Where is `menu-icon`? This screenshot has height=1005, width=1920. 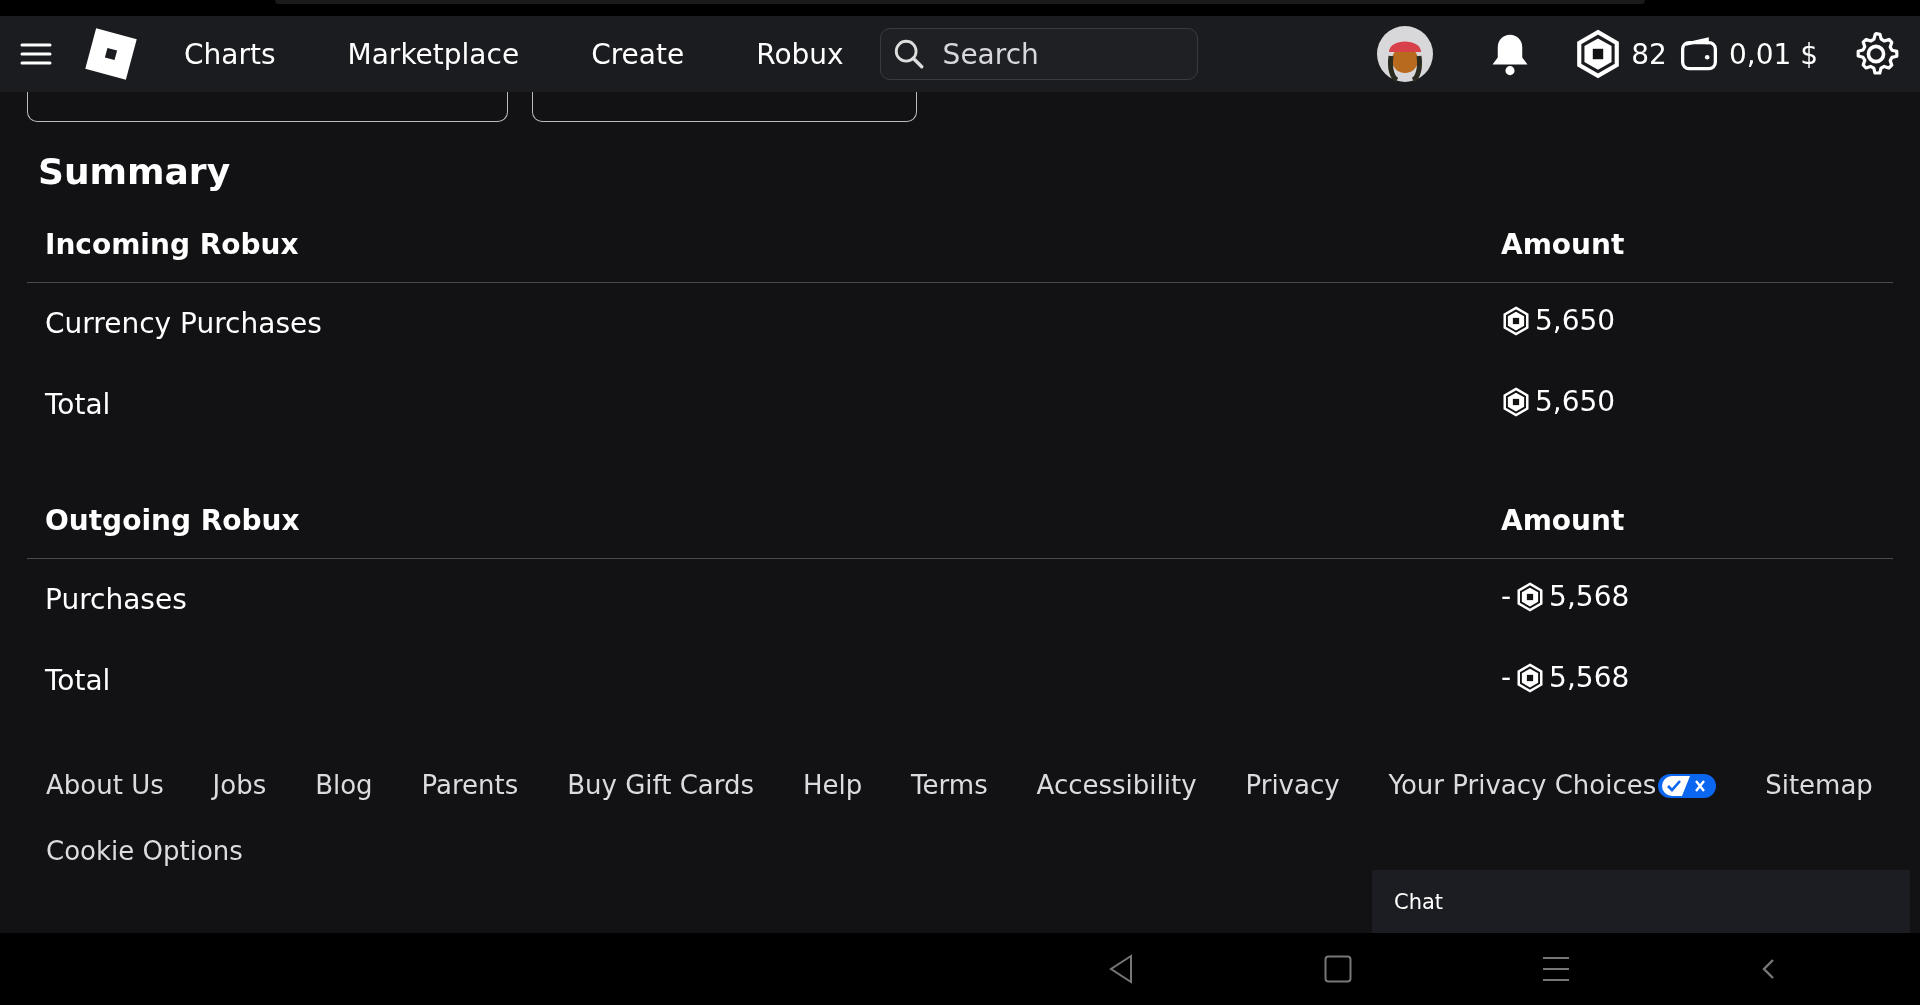 menu-icon is located at coordinates (36, 54).